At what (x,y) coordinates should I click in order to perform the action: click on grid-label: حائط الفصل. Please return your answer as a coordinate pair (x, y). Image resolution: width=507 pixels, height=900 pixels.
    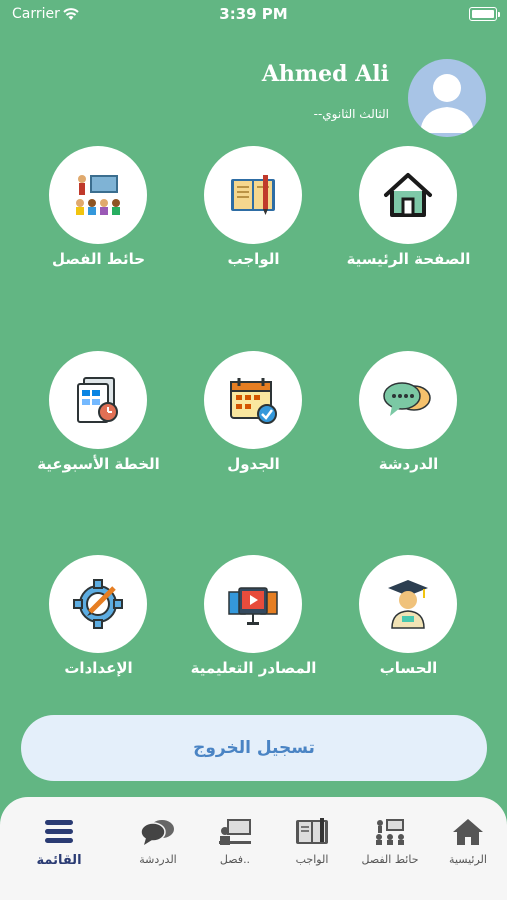
    Looking at the image, I should click on (98, 259).